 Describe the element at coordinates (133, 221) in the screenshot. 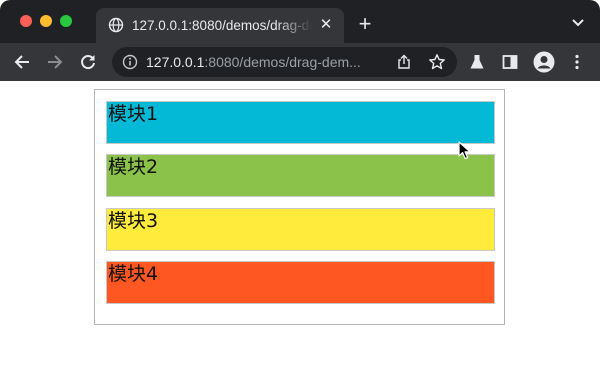

I see `block-label: 模块3` at that location.